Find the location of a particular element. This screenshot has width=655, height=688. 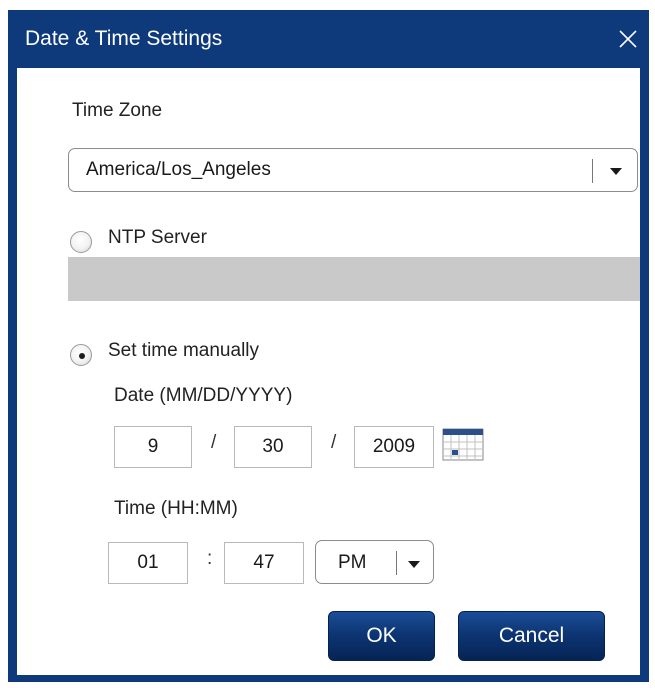

ntp-server-label: NTP Server is located at coordinates (157, 237).